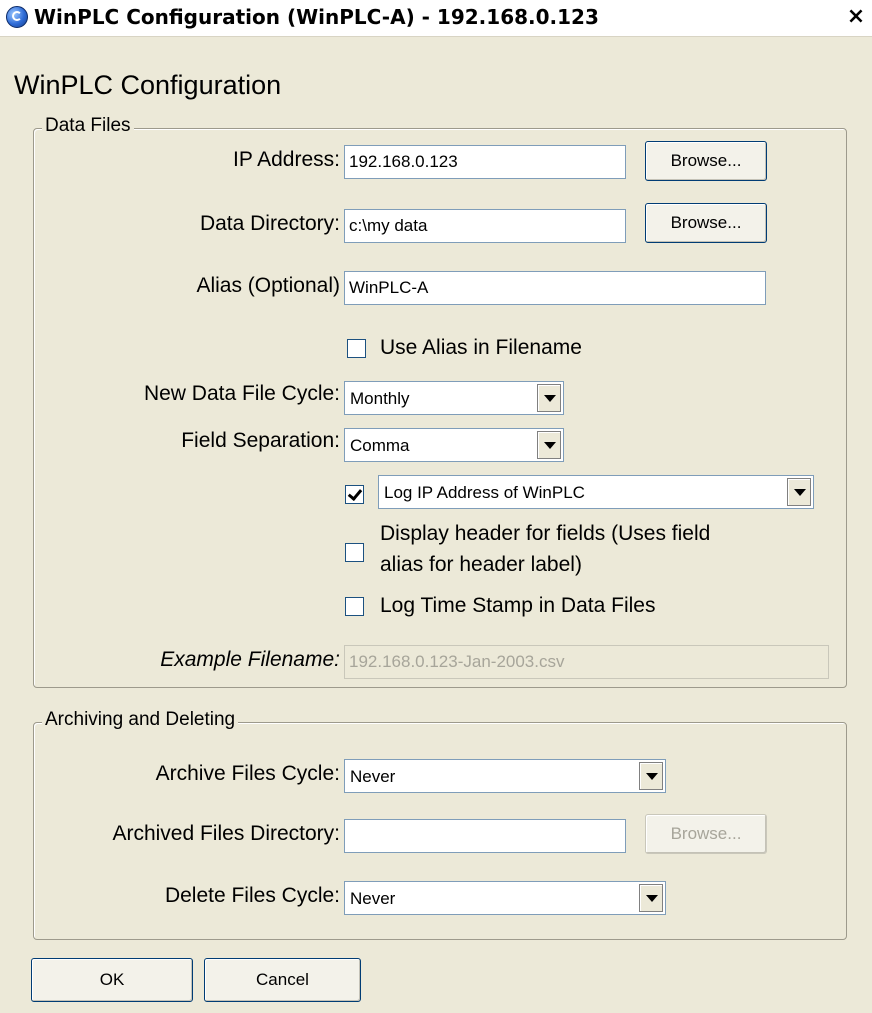 This screenshot has width=872, height=1013. What do you see at coordinates (484, 492) in the screenshot?
I see `log-ip-value: Log IP Address of WinPLC` at bounding box center [484, 492].